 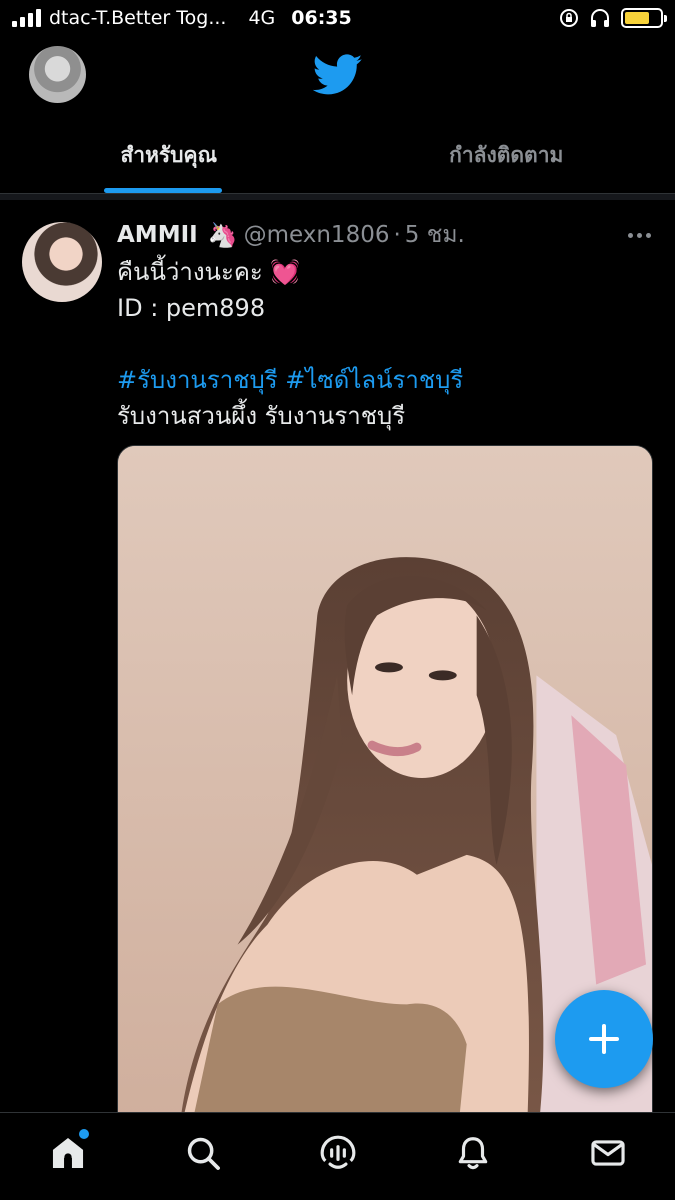 I want to click on unicorn-emoji: 🦄, so click(x=222, y=235).